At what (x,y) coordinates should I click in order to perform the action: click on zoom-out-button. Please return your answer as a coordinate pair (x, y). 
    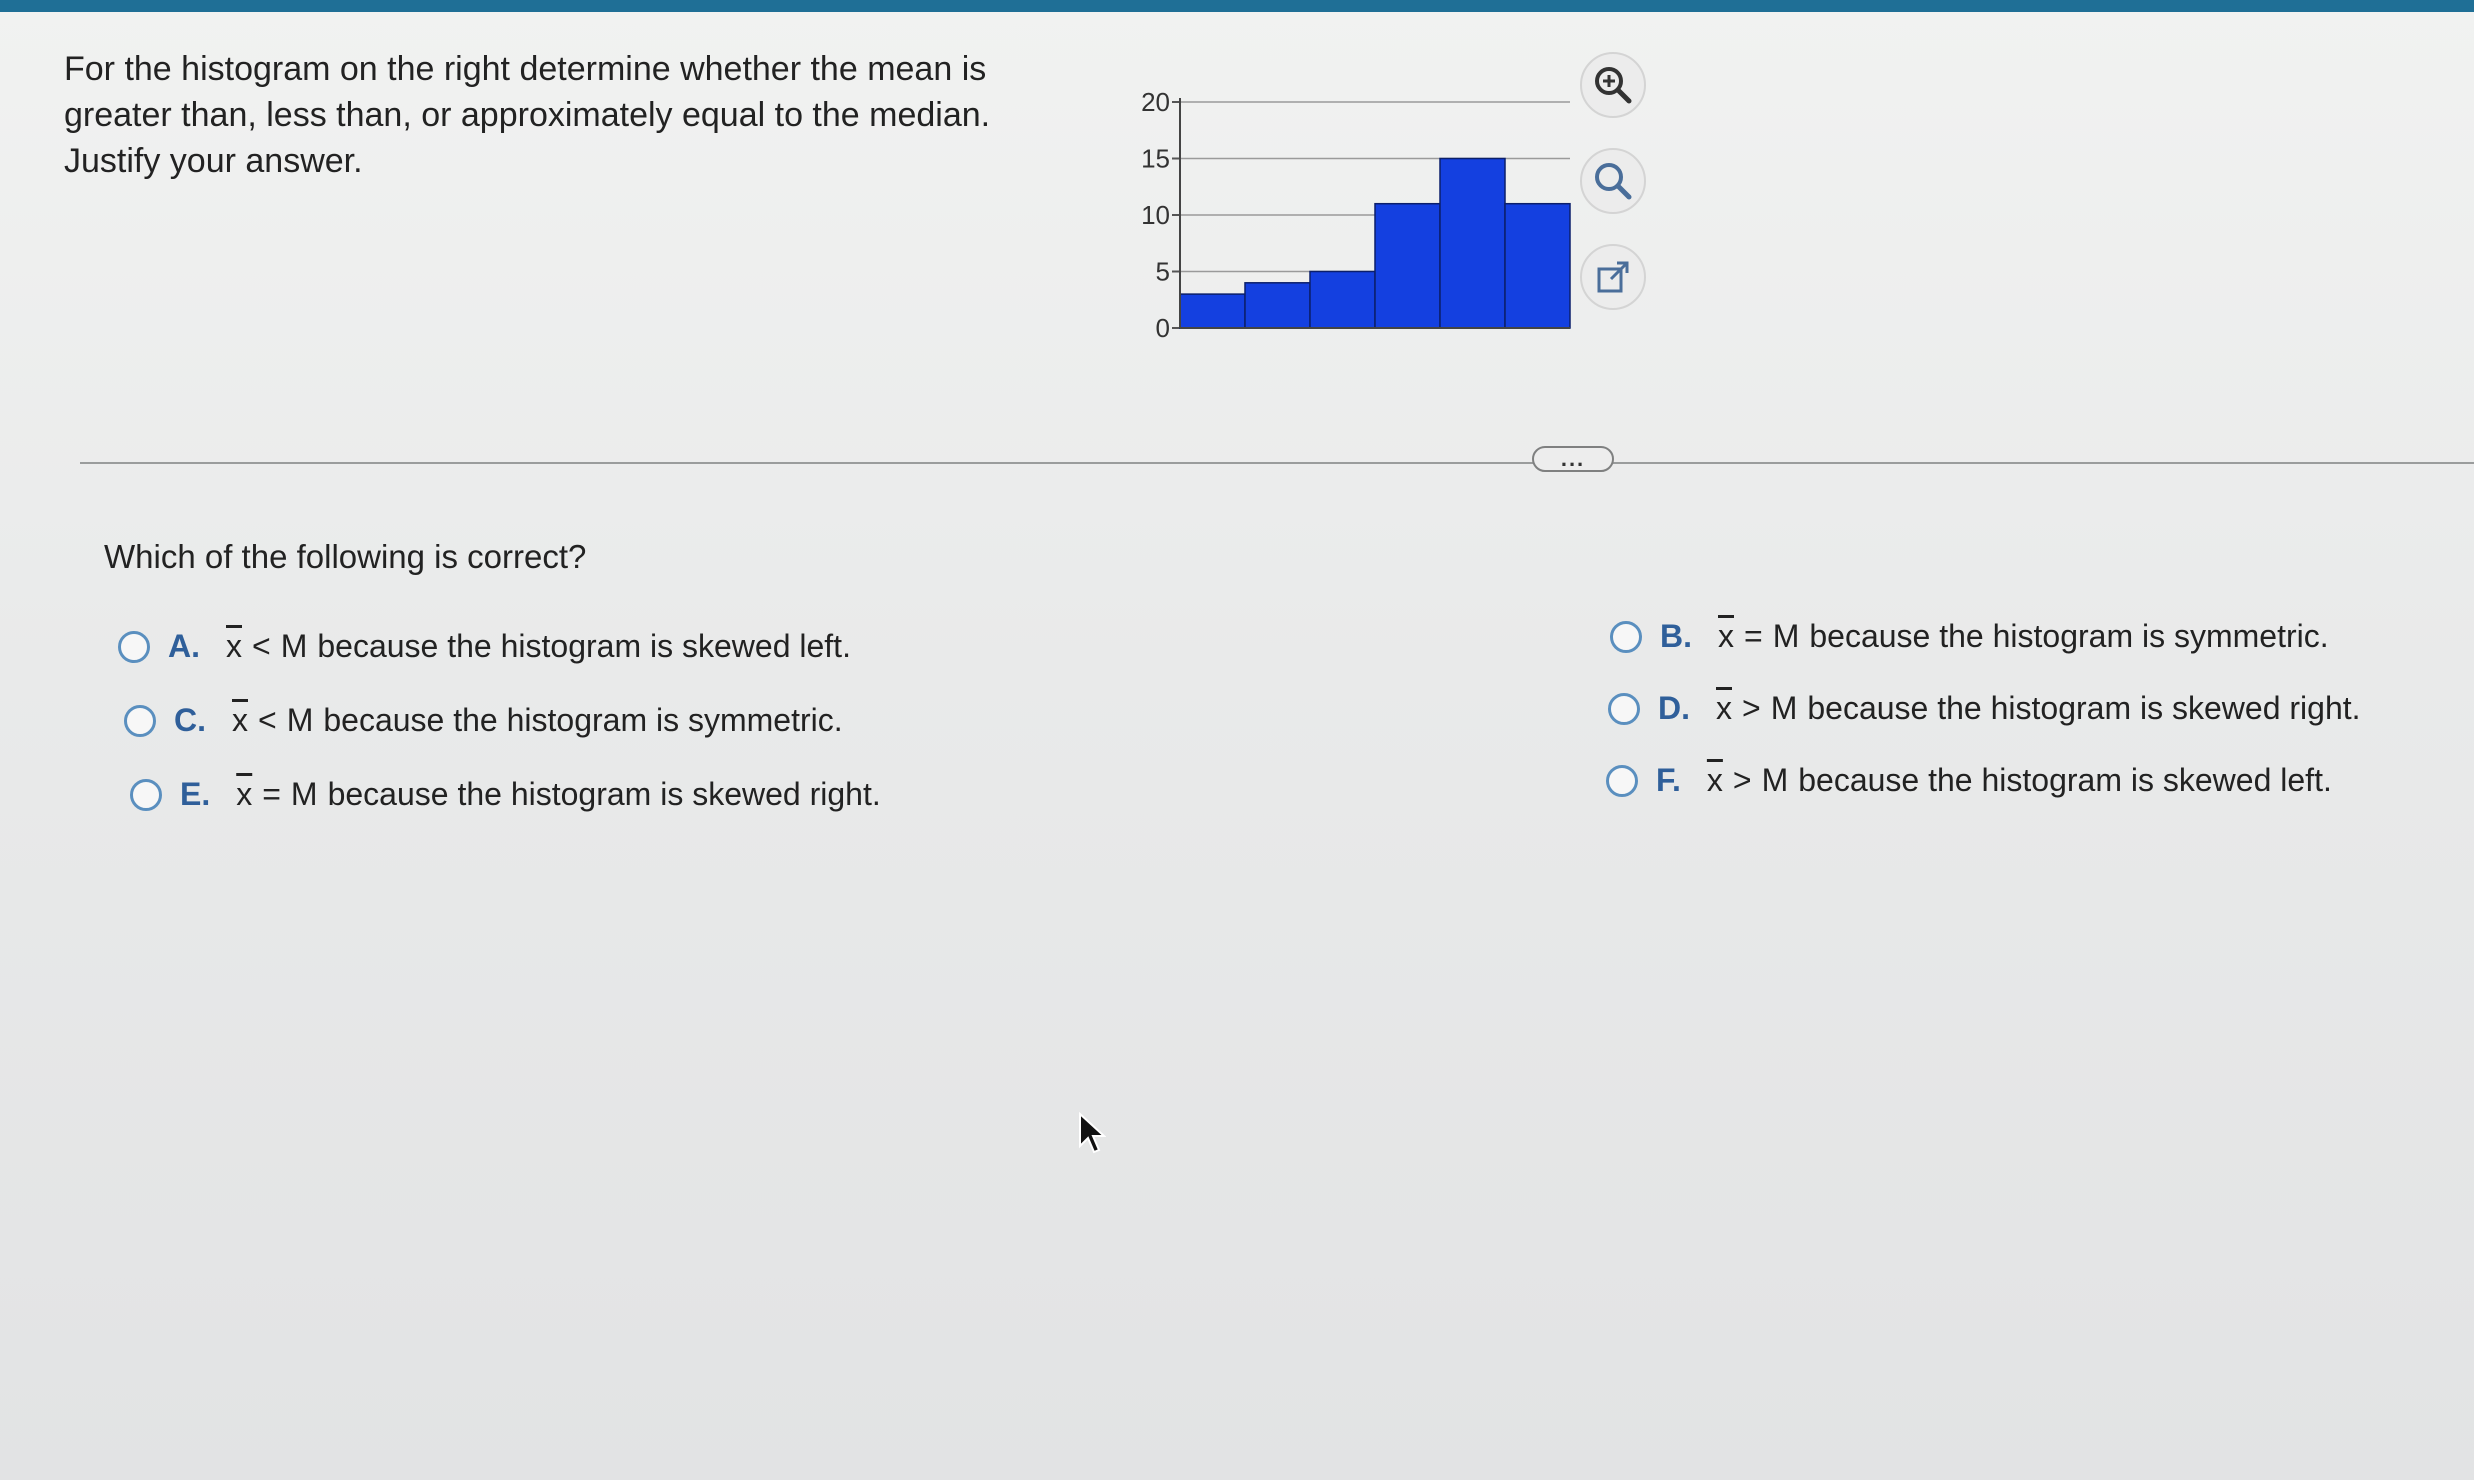
    Looking at the image, I should click on (1613, 181).